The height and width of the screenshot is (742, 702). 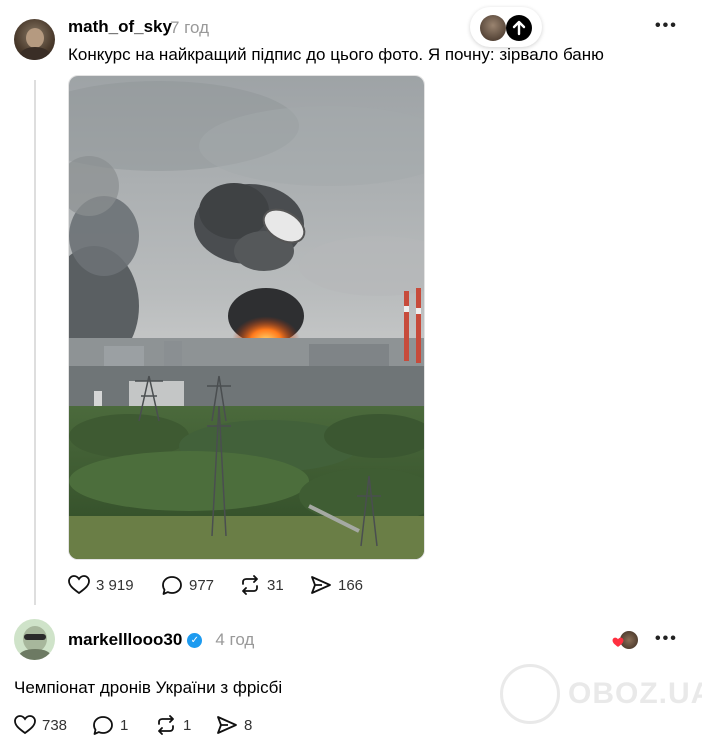 I want to click on like-button: 738, so click(x=40, y=725).